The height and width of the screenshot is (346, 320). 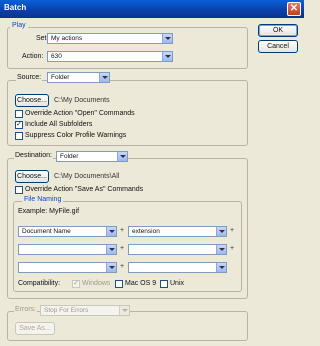 What do you see at coordinates (146, 231) in the screenshot?
I see `naming-field-value: extension` at bounding box center [146, 231].